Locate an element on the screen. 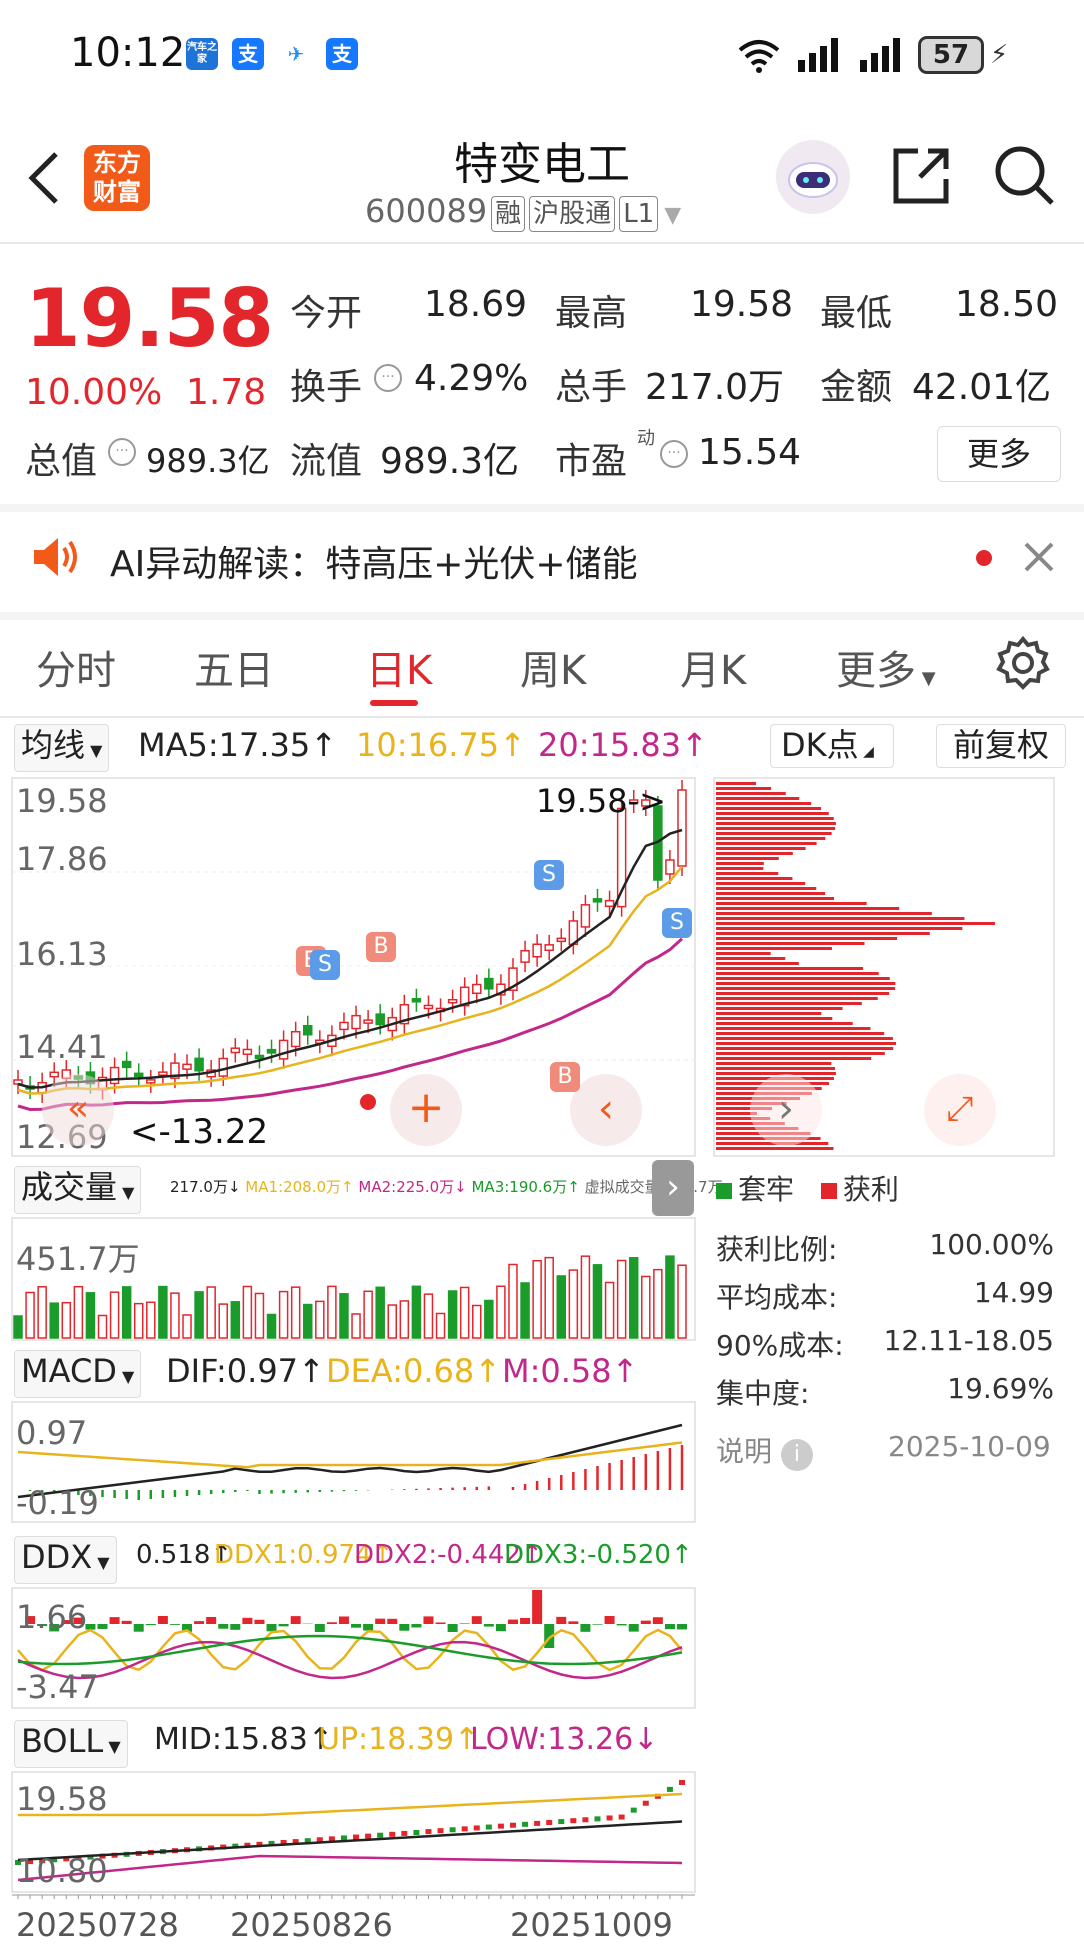 The width and height of the screenshot is (1084, 1953). expand-panel-button: › is located at coordinates (673, 1188).